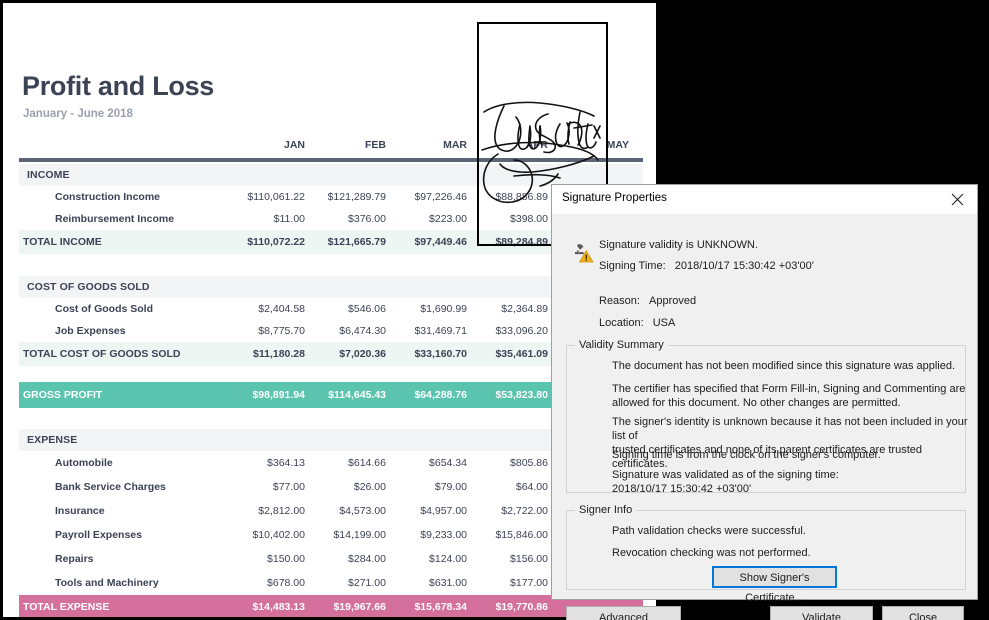 Image resolution: width=989 pixels, height=620 pixels. What do you see at coordinates (367, 309) in the screenshot?
I see `table-cell: $546.06` at bounding box center [367, 309].